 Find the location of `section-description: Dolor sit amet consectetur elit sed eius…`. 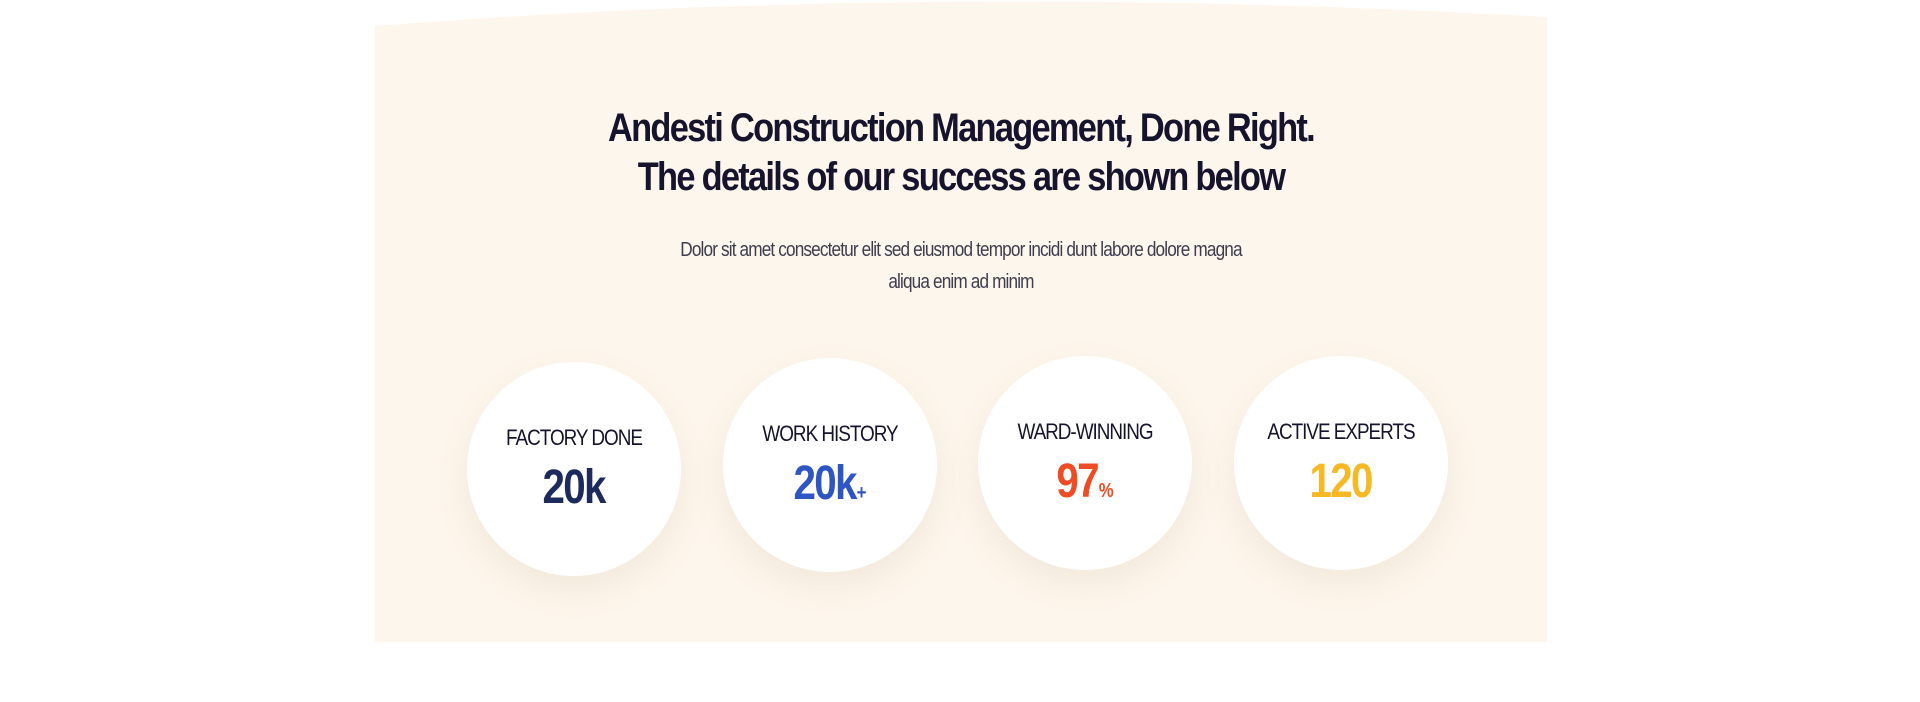

section-description: Dolor sit amet consectetur elit sed eius… is located at coordinates (961, 266).